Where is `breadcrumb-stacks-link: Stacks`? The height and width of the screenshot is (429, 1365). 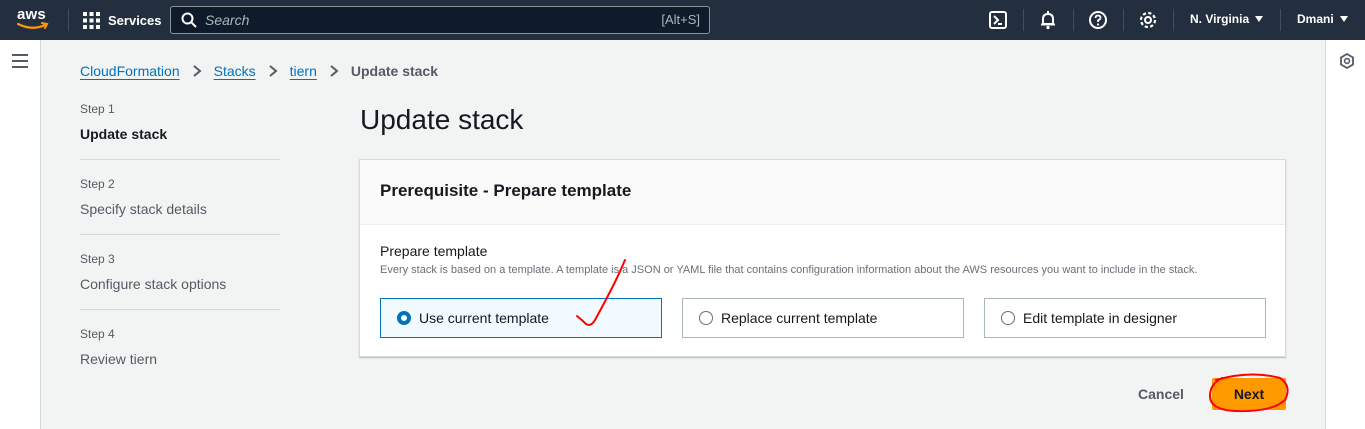 breadcrumb-stacks-link: Stacks is located at coordinates (235, 71).